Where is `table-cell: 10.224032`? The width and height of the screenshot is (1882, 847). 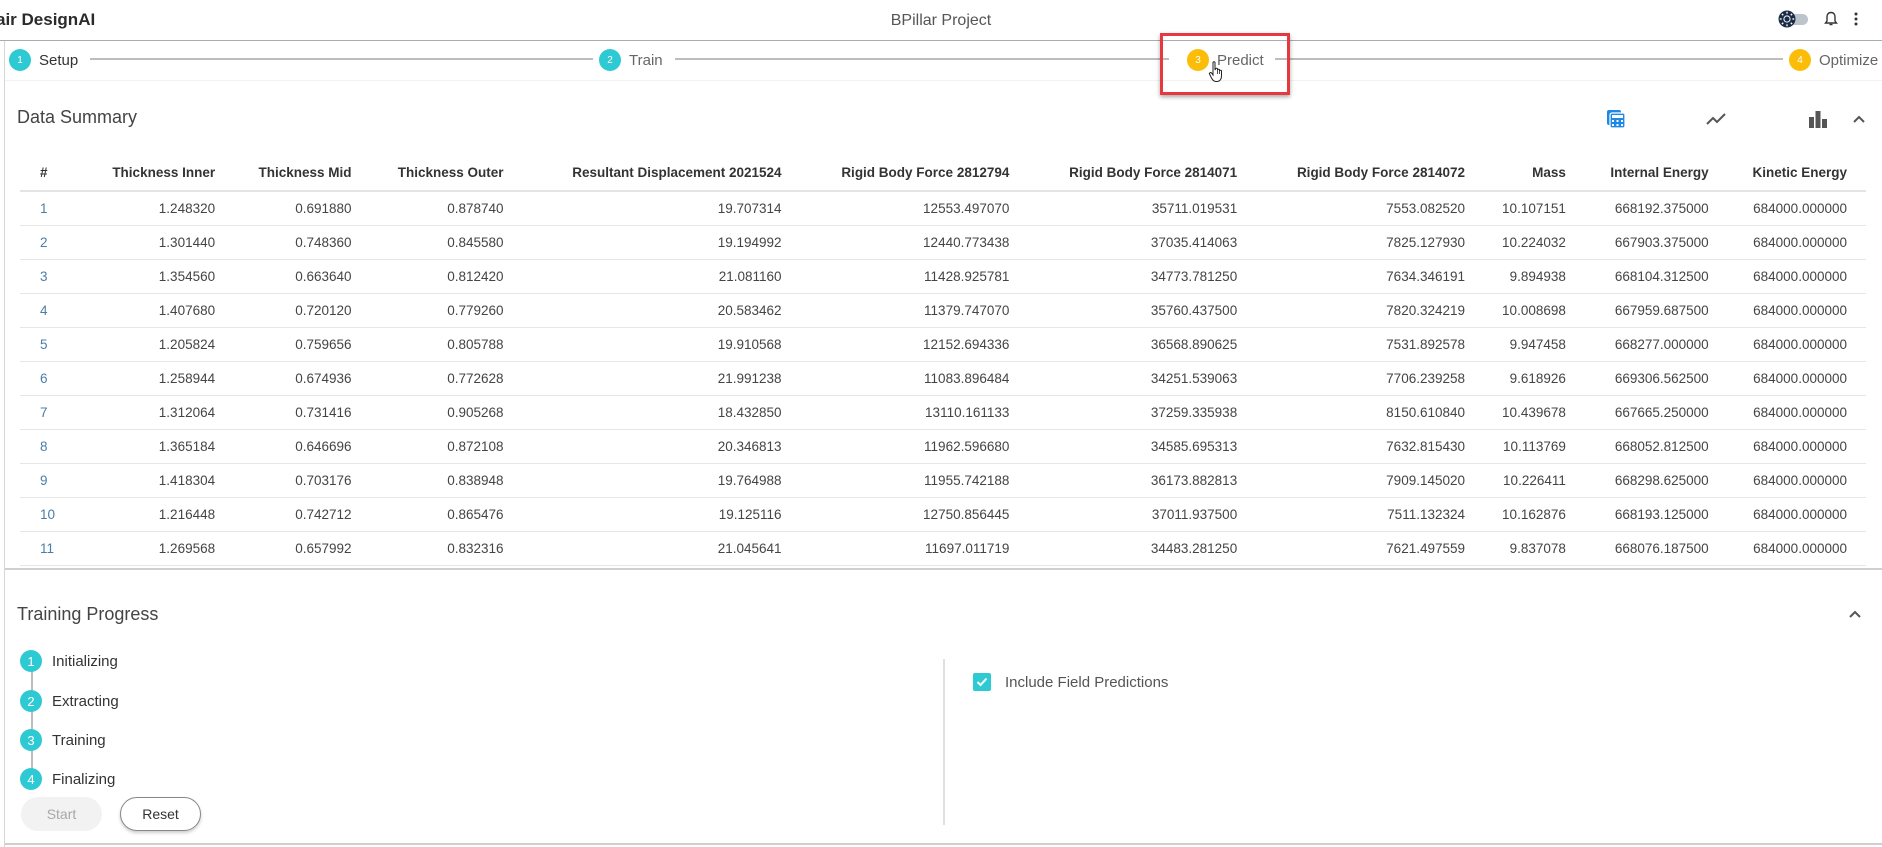
table-cell: 10.224032 is located at coordinates (1534, 242).